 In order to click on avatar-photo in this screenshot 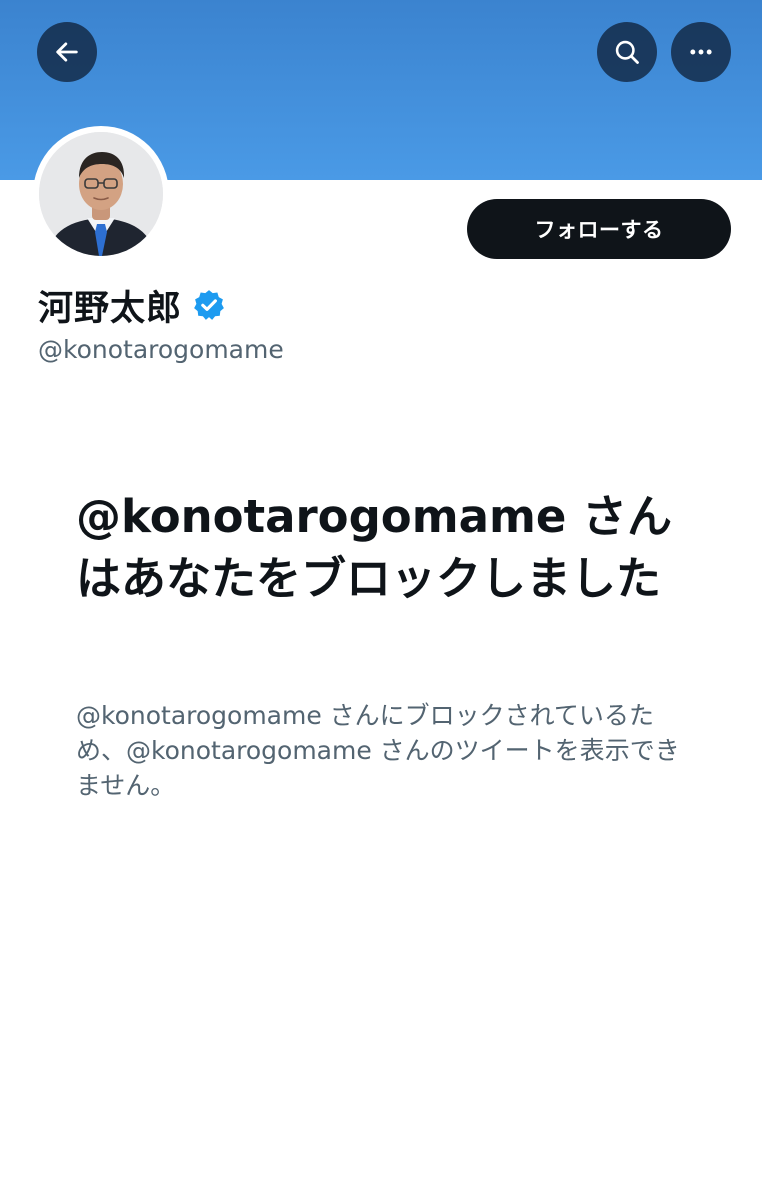, I will do `click(101, 194)`.